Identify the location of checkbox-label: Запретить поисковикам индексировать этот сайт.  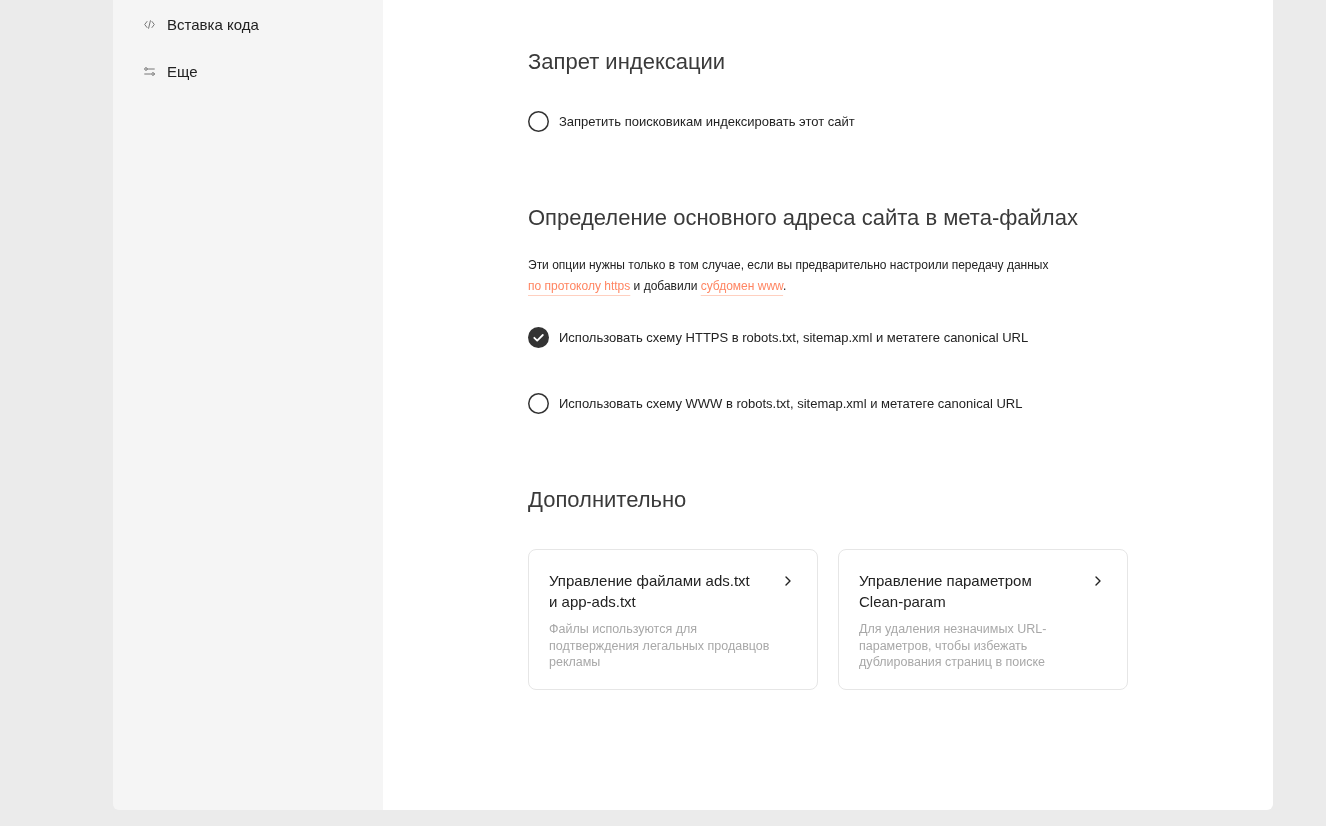
(707, 121).